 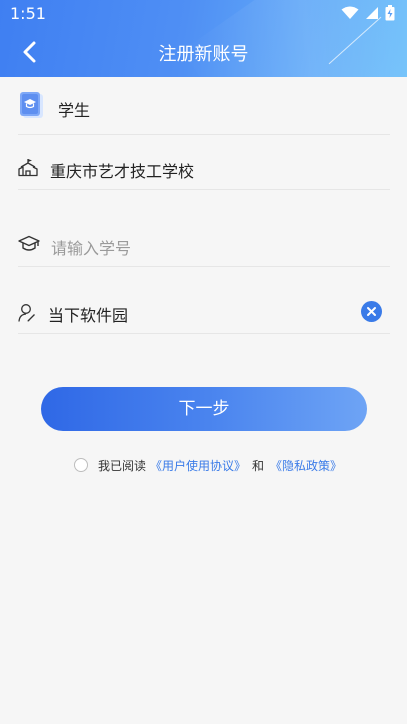 I want to click on person-edit-icon, so click(x=27, y=315).